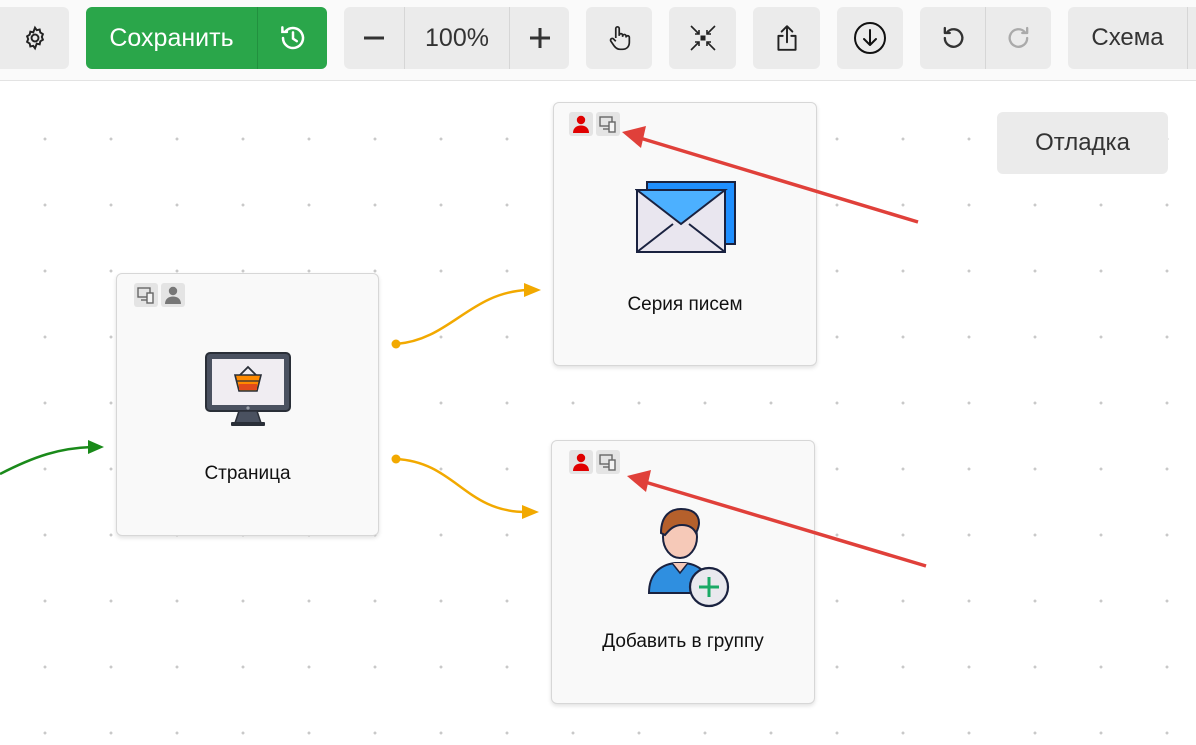 The height and width of the screenshot is (745, 1196). I want to click on user-badge, so click(173, 295).